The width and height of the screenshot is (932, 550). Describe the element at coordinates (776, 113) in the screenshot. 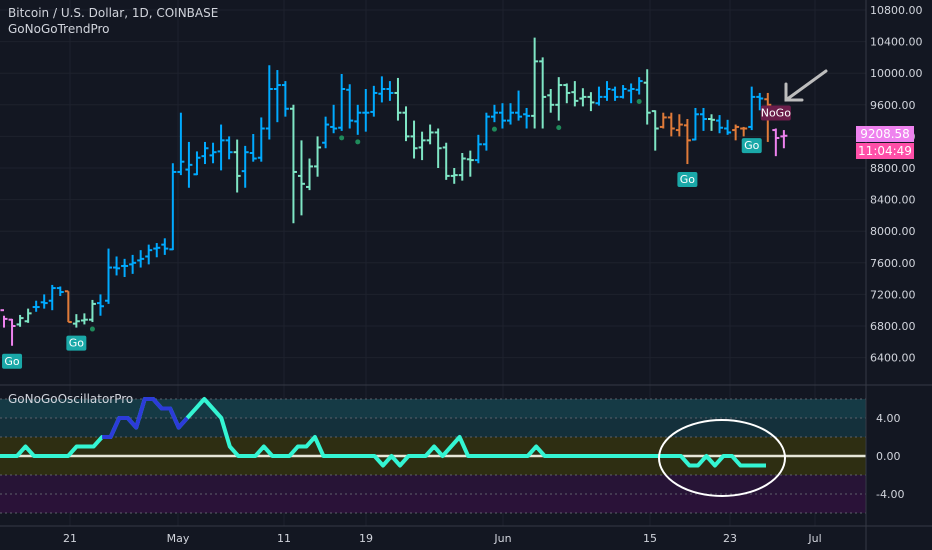

I see `signal-label-text: NoGo` at that location.